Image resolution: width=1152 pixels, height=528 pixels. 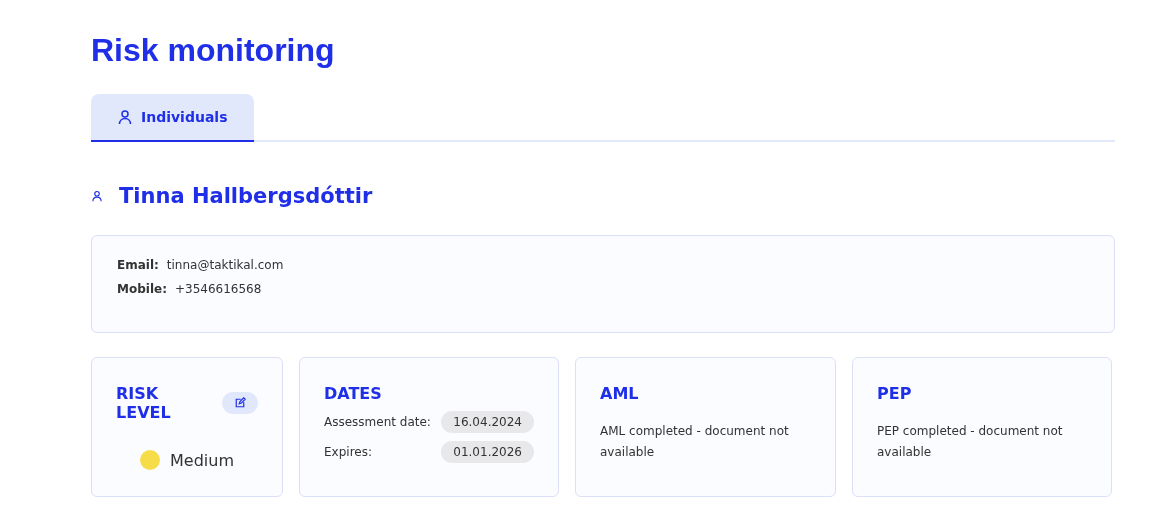 What do you see at coordinates (202, 460) in the screenshot?
I see `risk-level: Medium` at bounding box center [202, 460].